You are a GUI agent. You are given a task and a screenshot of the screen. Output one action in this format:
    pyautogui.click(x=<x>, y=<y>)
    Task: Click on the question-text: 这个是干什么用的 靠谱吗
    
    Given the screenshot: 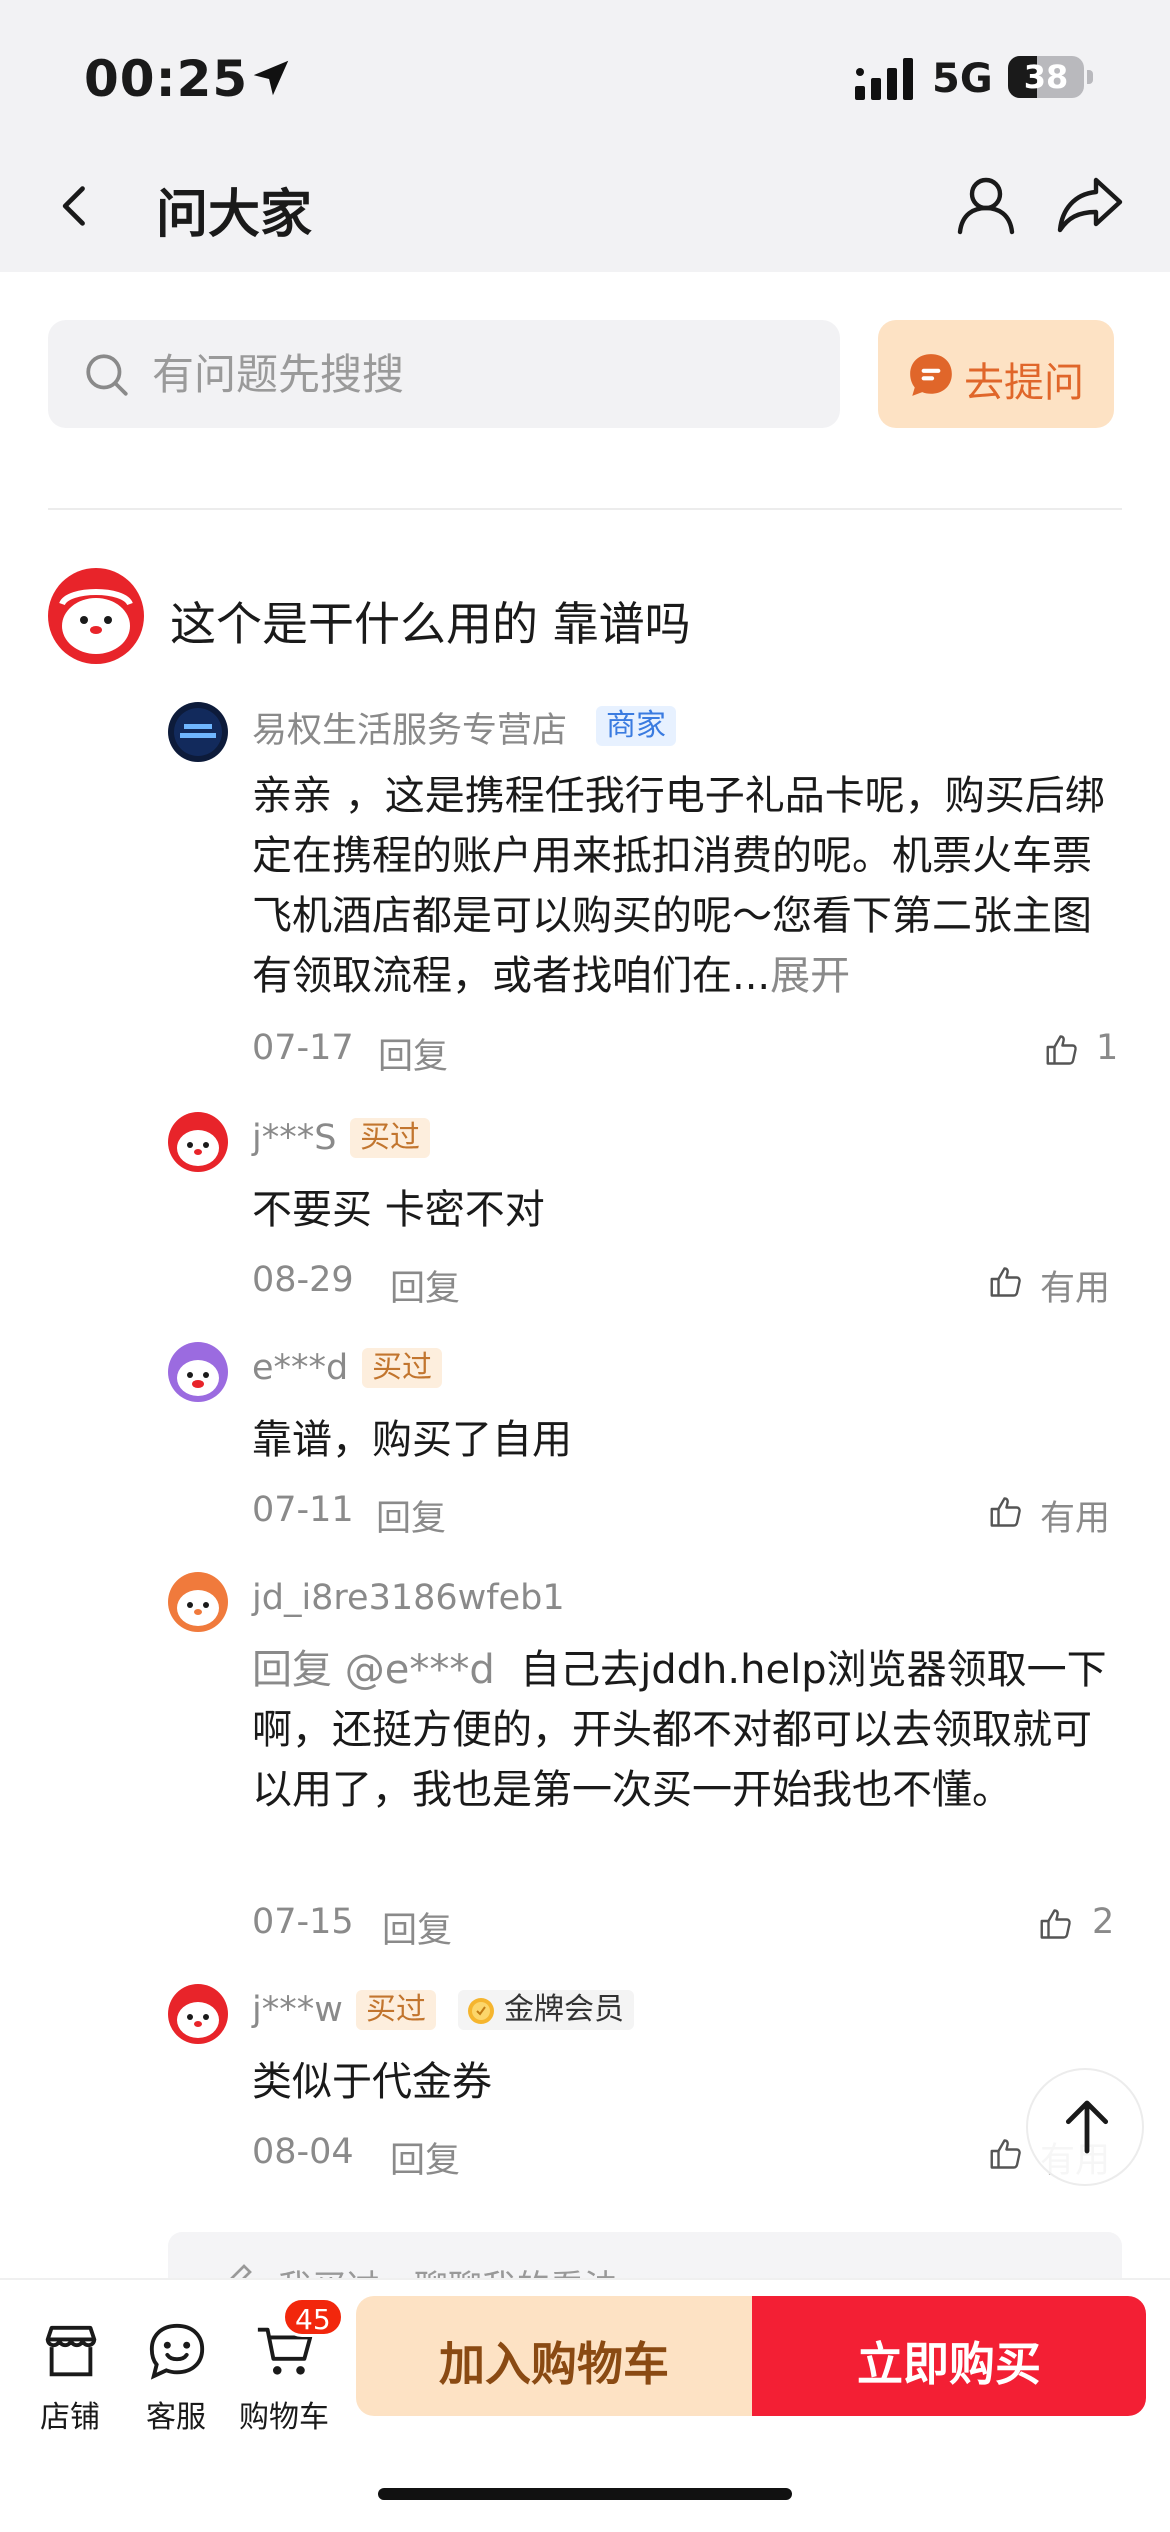 What is the action you would take?
    pyautogui.click(x=430, y=624)
    